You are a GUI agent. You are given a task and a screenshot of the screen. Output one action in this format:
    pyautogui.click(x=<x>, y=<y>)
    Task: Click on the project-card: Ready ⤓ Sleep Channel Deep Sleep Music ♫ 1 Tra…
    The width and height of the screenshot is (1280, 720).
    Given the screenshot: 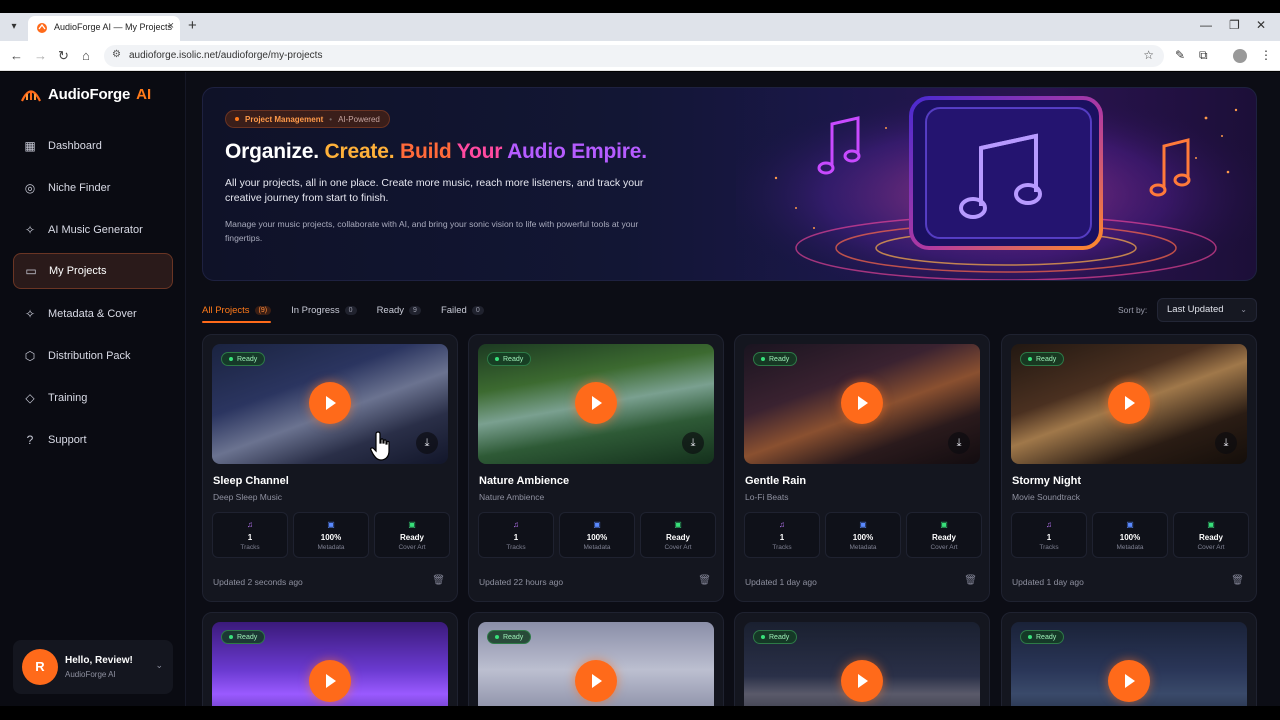 What is the action you would take?
    pyautogui.click(x=330, y=468)
    